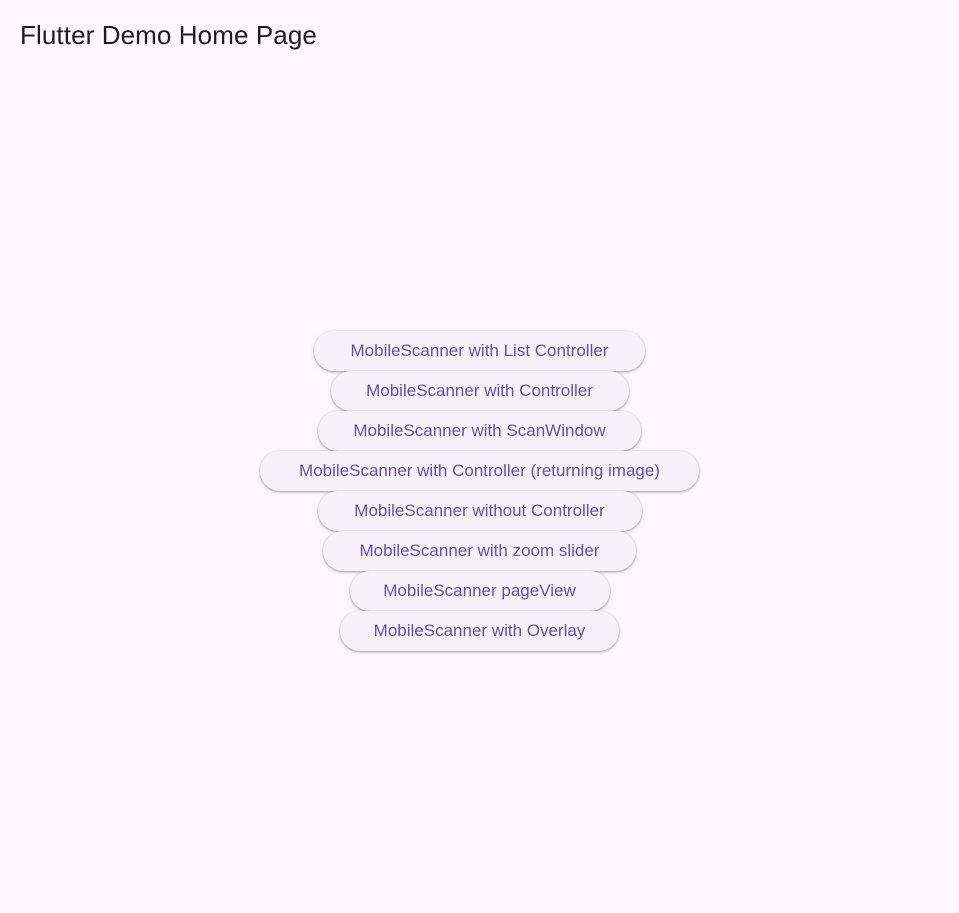 Image resolution: width=959 pixels, height=913 pixels. Describe the element at coordinates (168, 35) in the screenshot. I see `page-title: Flutter Demo Home Page` at that location.